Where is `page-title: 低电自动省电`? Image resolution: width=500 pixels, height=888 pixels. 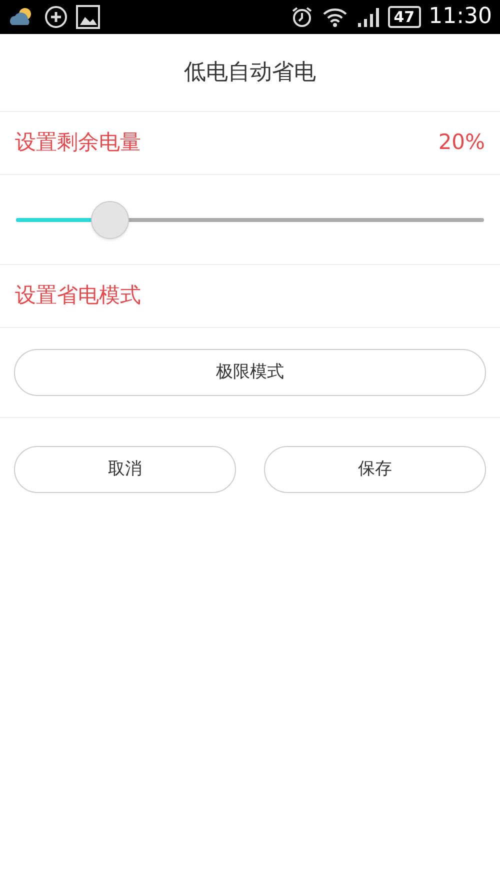
page-title: 低电自动省电 is located at coordinates (250, 73).